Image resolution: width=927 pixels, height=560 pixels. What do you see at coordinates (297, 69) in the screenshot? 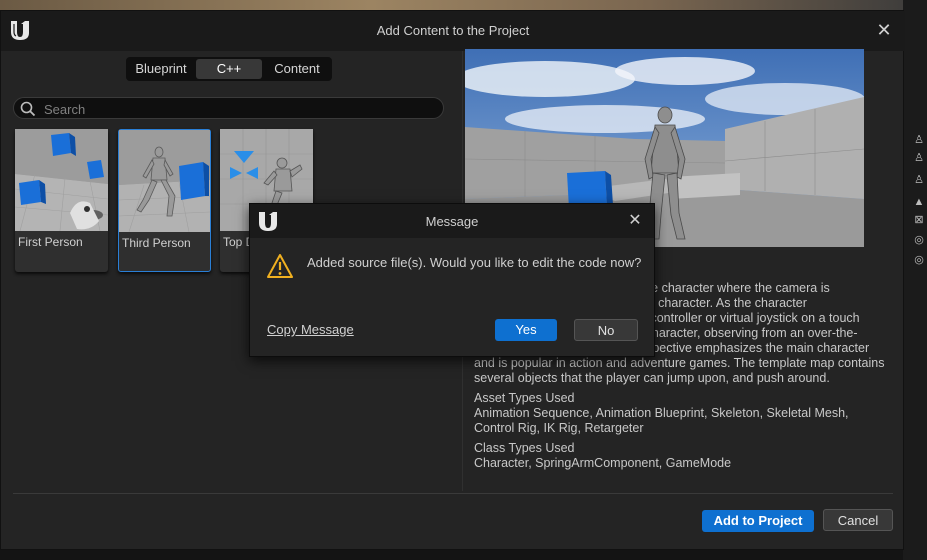
I see `tab-content: Content` at bounding box center [297, 69].